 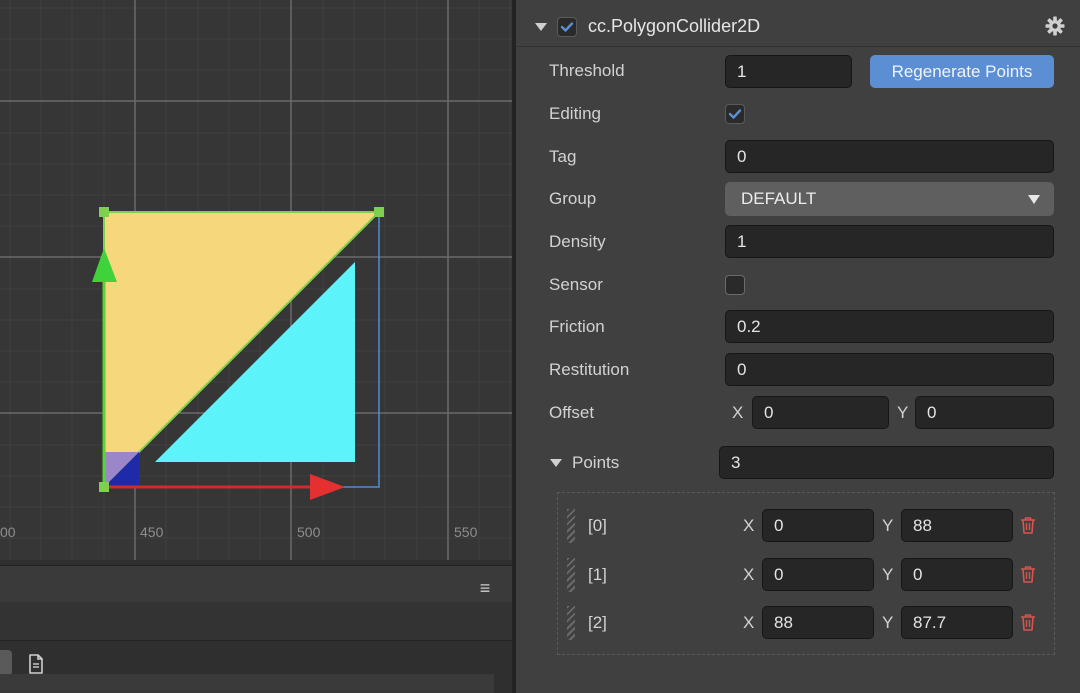 I want to click on points-collapse-caret-icon, so click(x=556, y=463).